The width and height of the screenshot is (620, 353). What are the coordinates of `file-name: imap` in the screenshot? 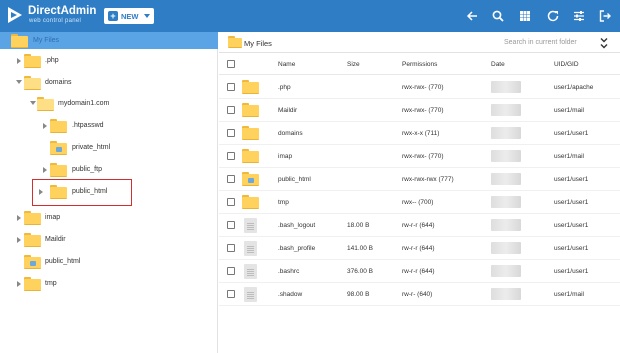 It's located at (285, 156).